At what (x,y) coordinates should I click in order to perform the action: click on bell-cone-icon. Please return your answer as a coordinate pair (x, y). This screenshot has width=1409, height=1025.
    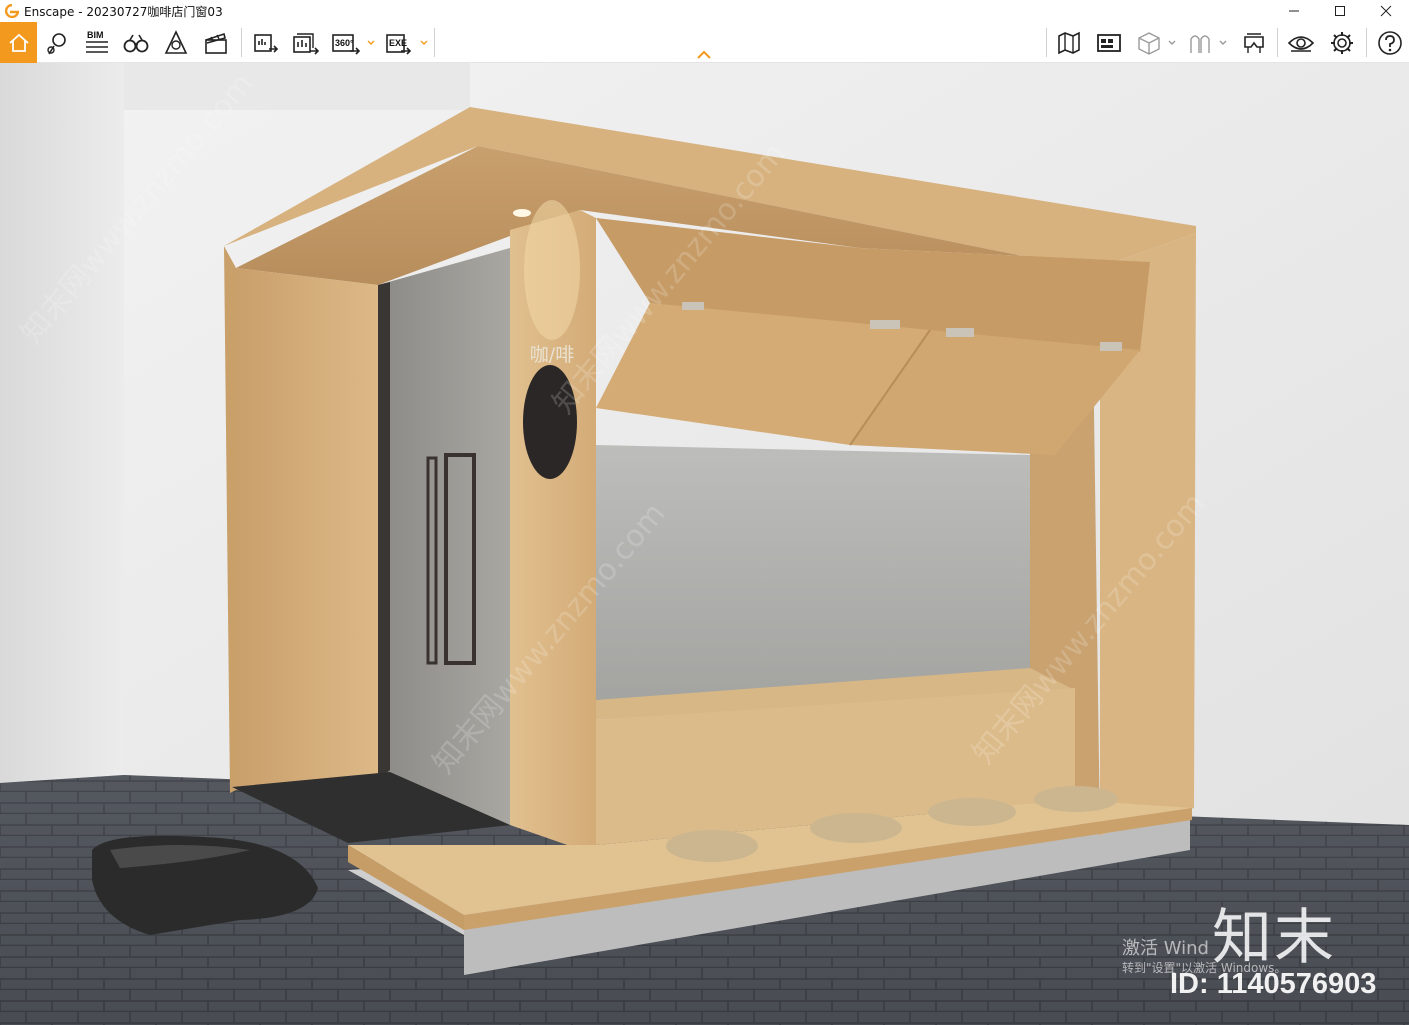
    Looking at the image, I should click on (176, 41).